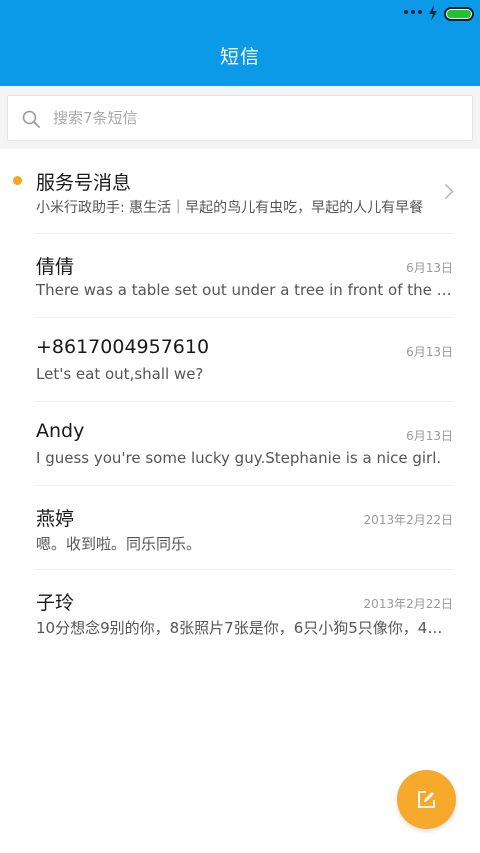 This screenshot has height=853, width=480. Describe the element at coordinates (55, 267) in the screenshot. I see `conversation-name: 倩倩` at that location.